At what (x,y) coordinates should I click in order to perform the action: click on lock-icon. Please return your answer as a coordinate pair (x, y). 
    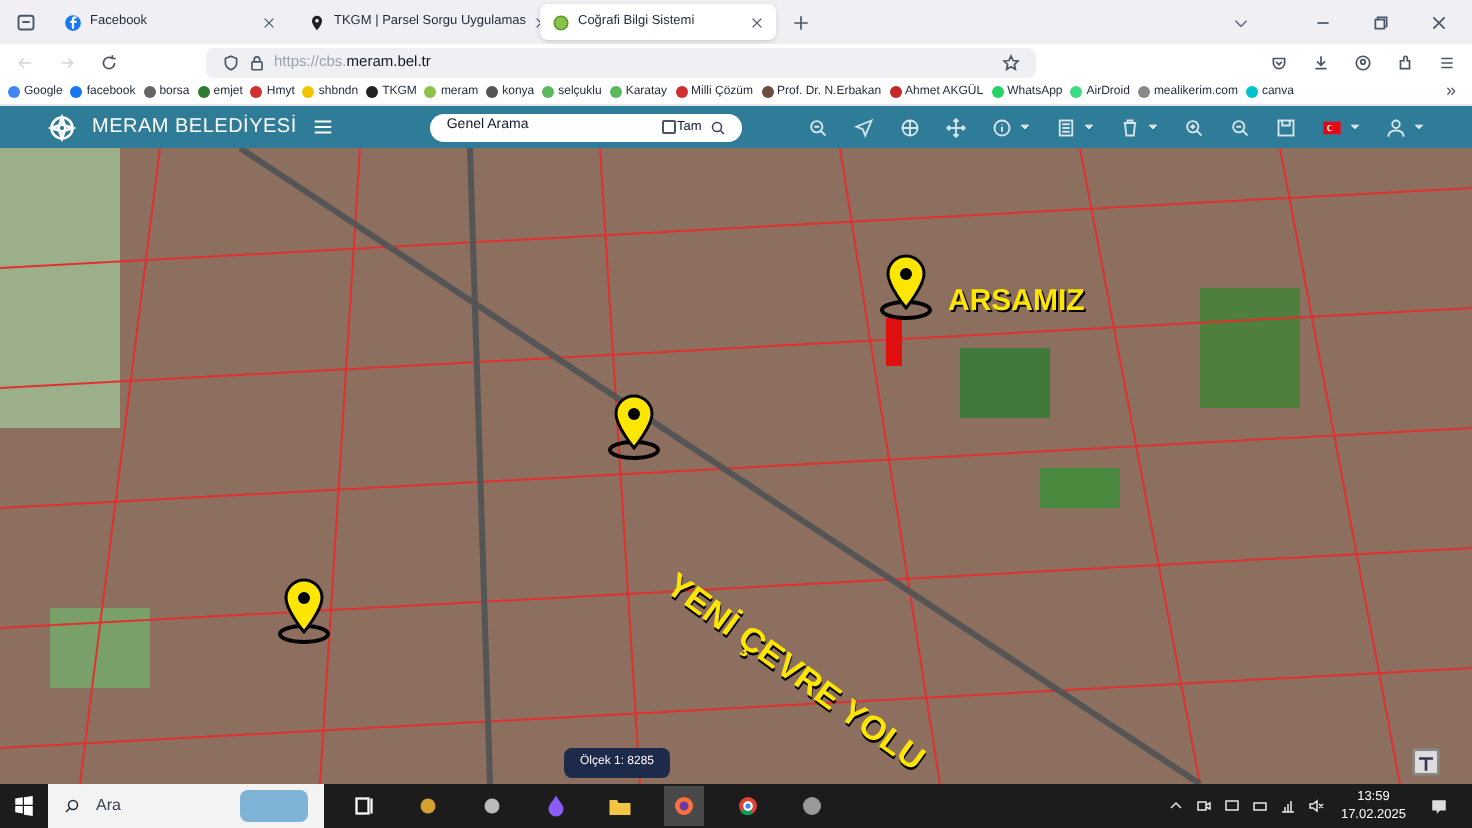
    Looking at the image, I should click on (257, 62).